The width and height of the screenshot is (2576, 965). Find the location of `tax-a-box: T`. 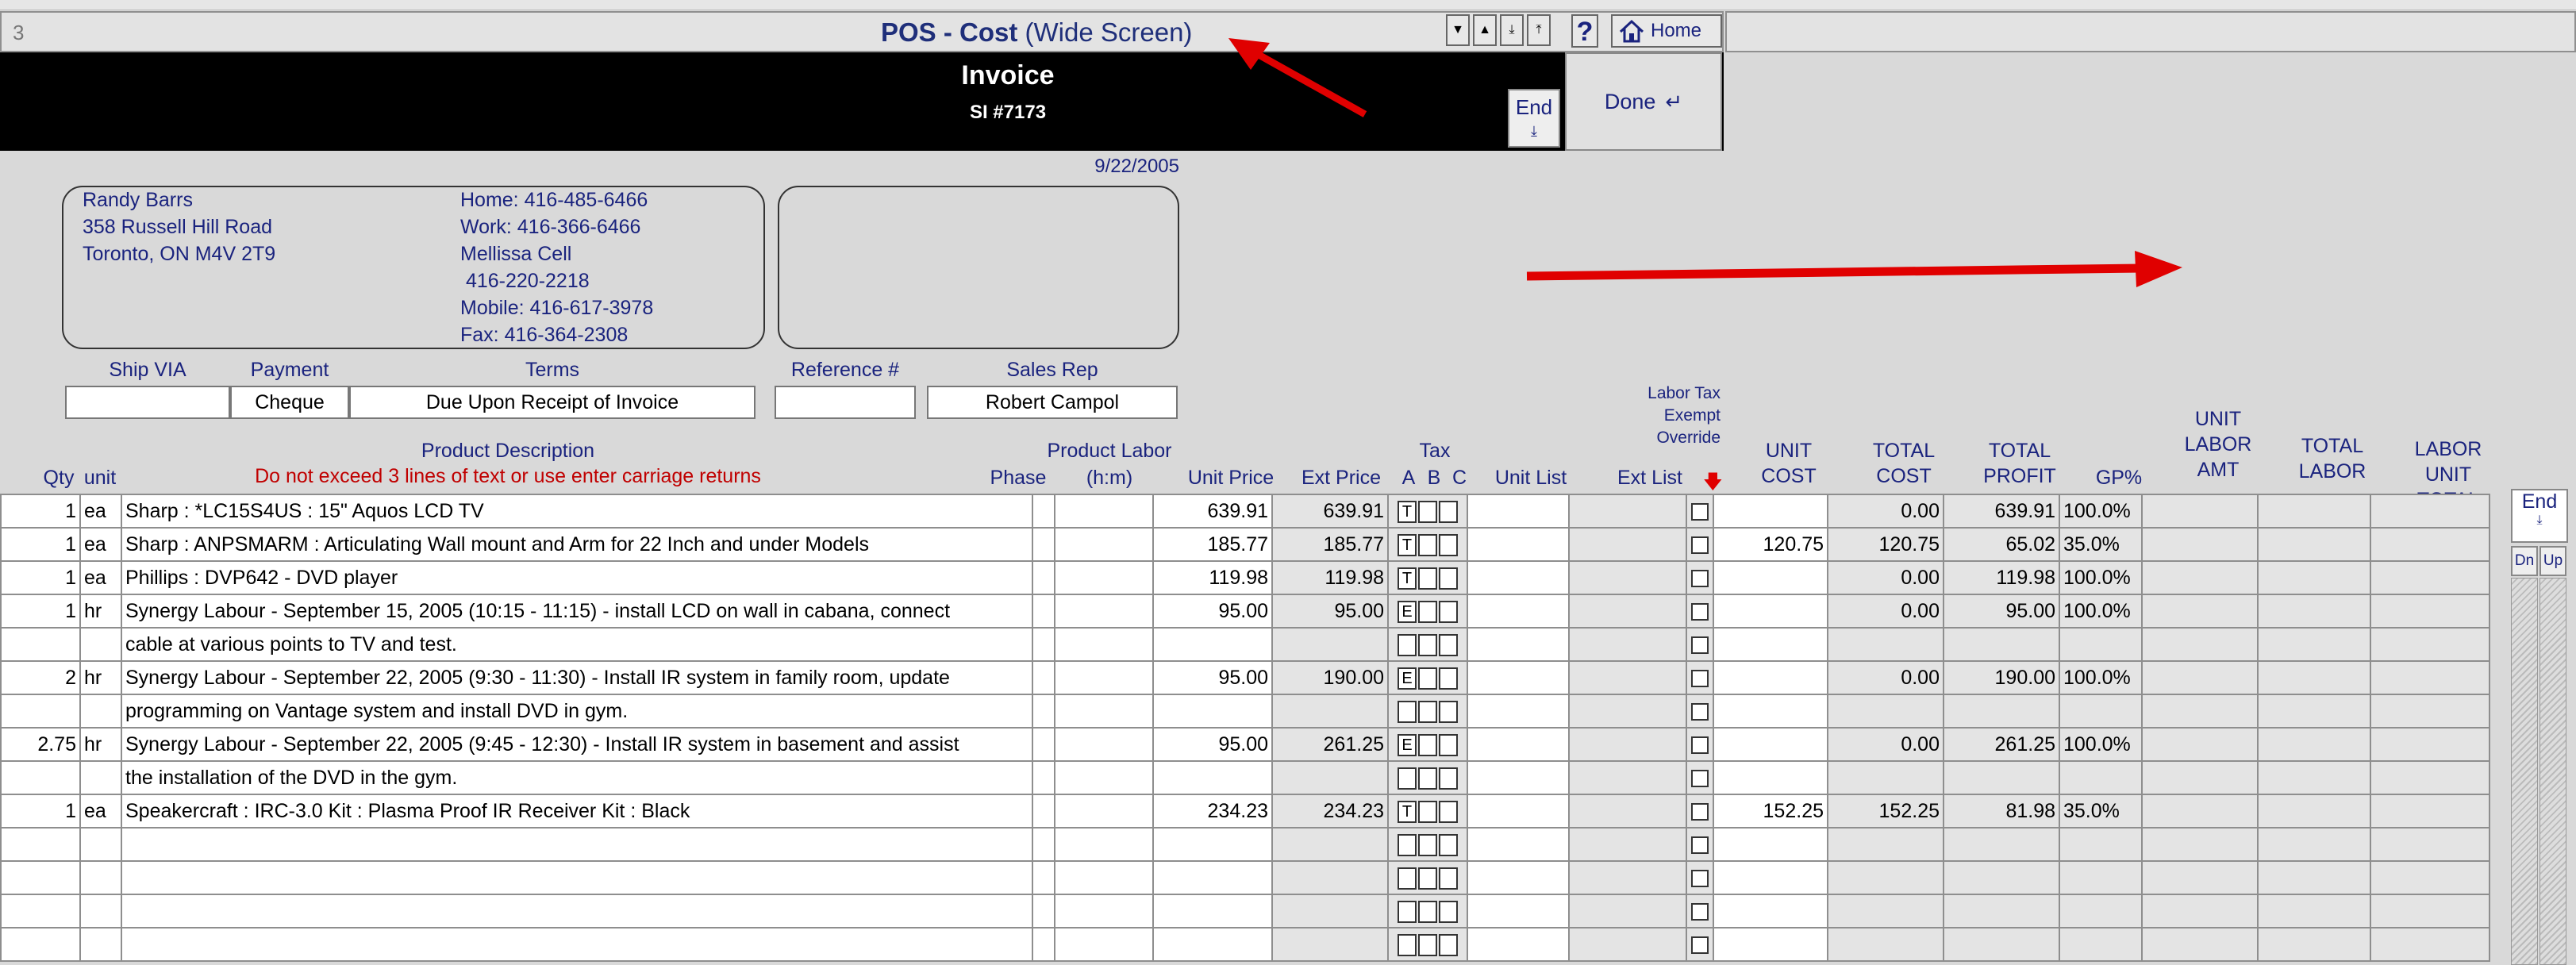

tax-a-box: T is located at coordinates (1407, 512).